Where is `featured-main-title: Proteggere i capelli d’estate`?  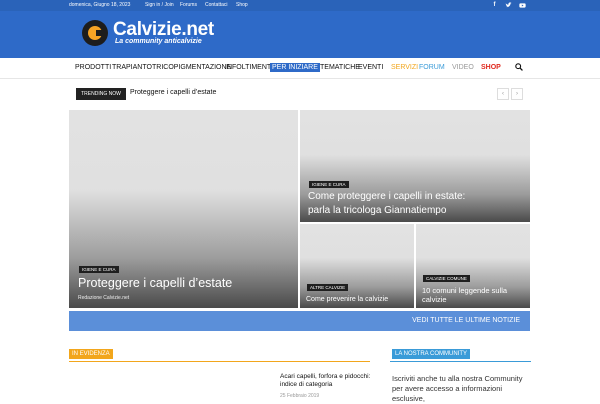
featured-main-title: Proteggere i capelli d’estate is located at coordinates (155, 283).